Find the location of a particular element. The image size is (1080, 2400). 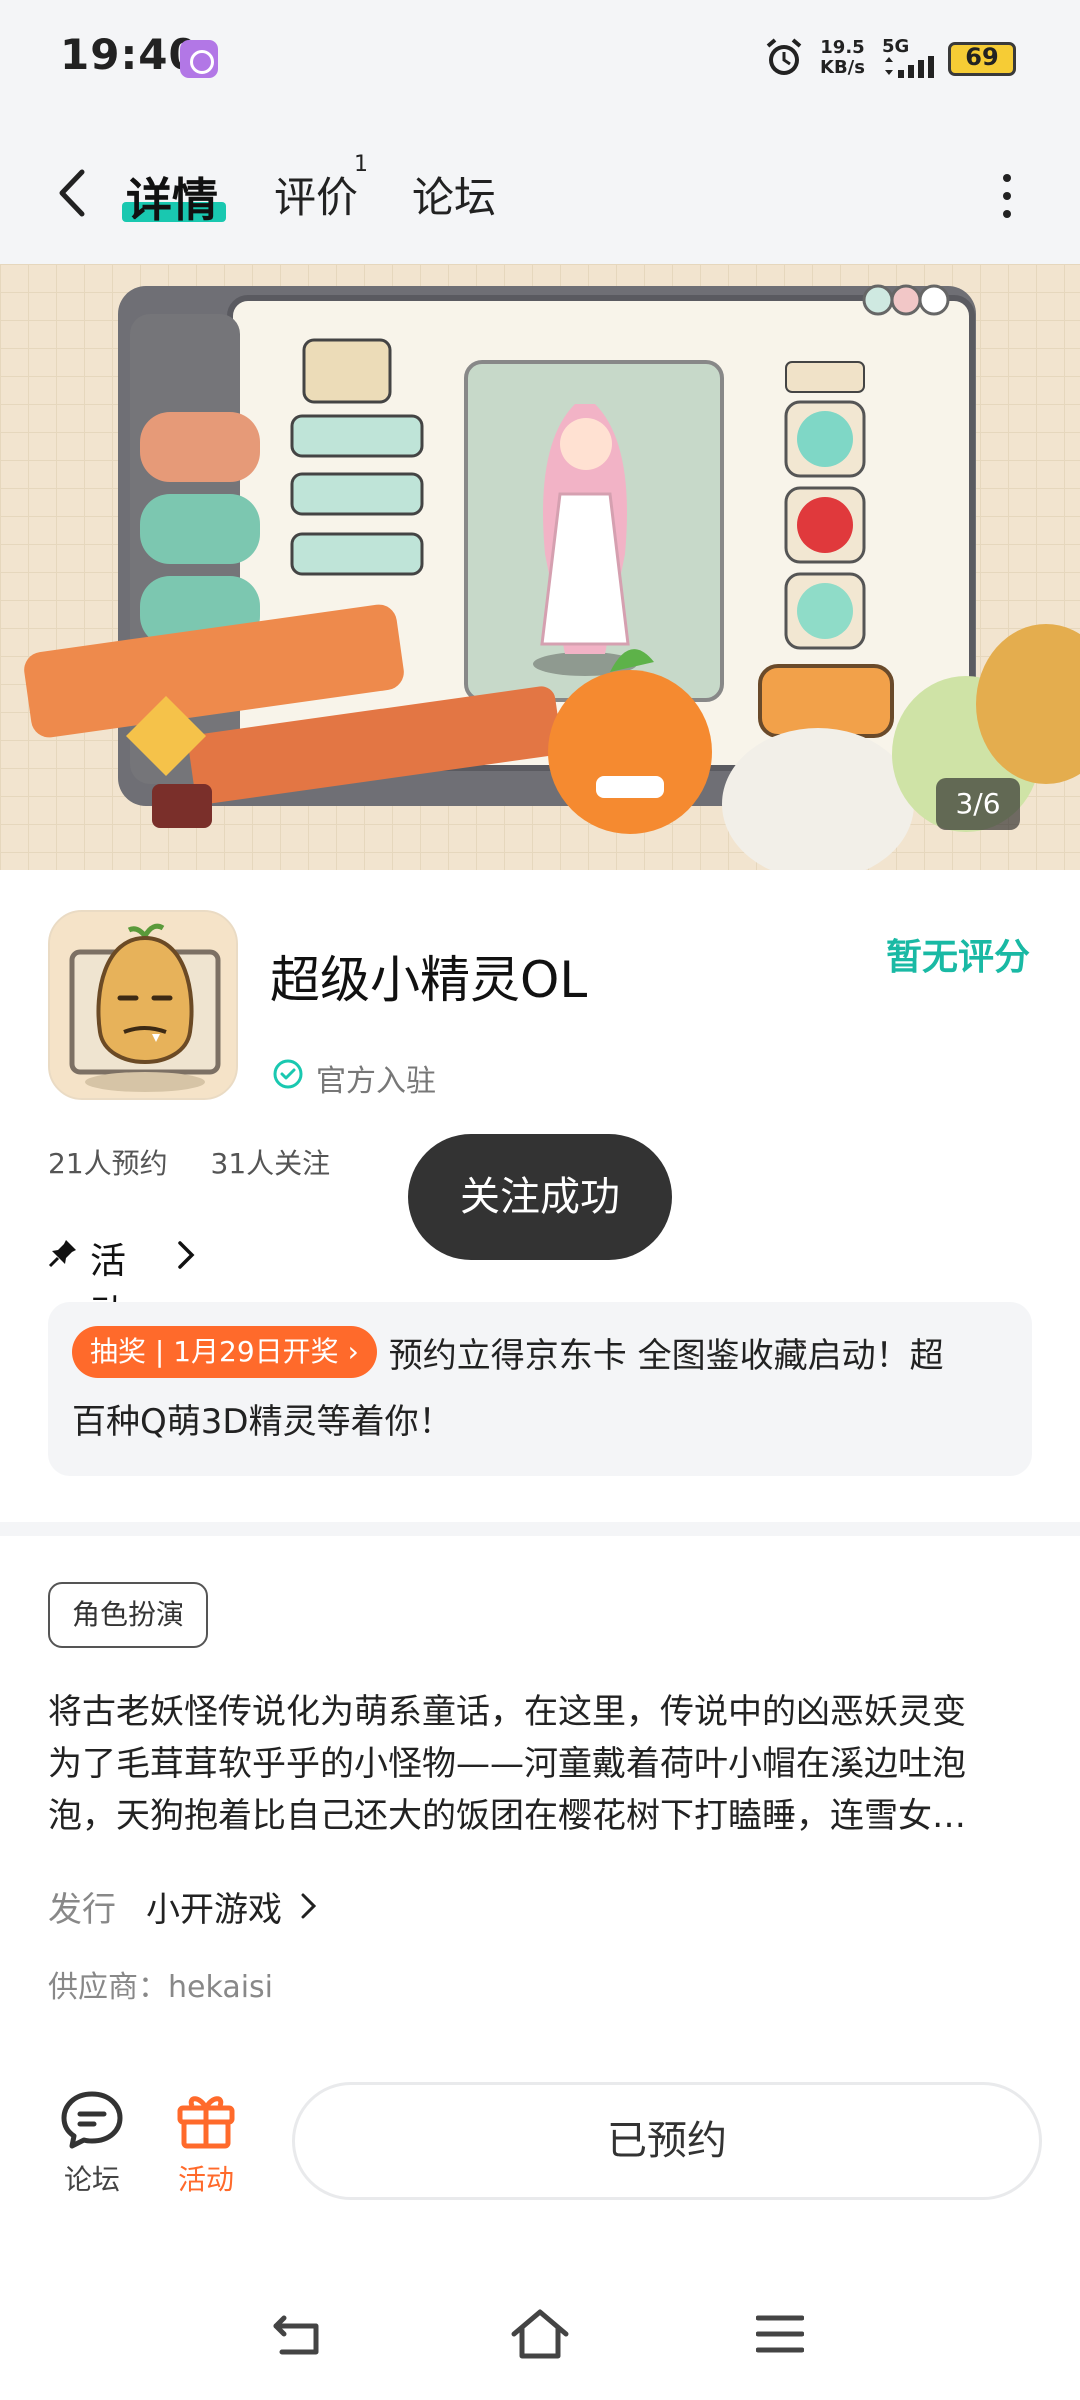

publisher-name: 小开游戏 is located at coordinates (214, 1910).